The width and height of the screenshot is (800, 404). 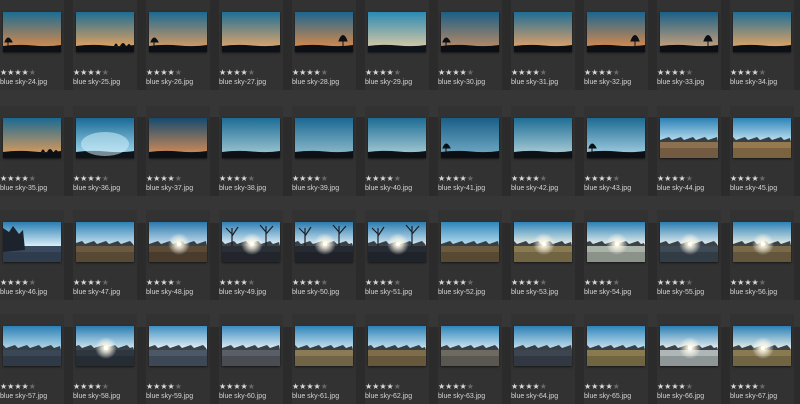 I want to click on thumbnail-cell: ★★★★★ blue sky-29.jpg, so click(x=397, y=45).